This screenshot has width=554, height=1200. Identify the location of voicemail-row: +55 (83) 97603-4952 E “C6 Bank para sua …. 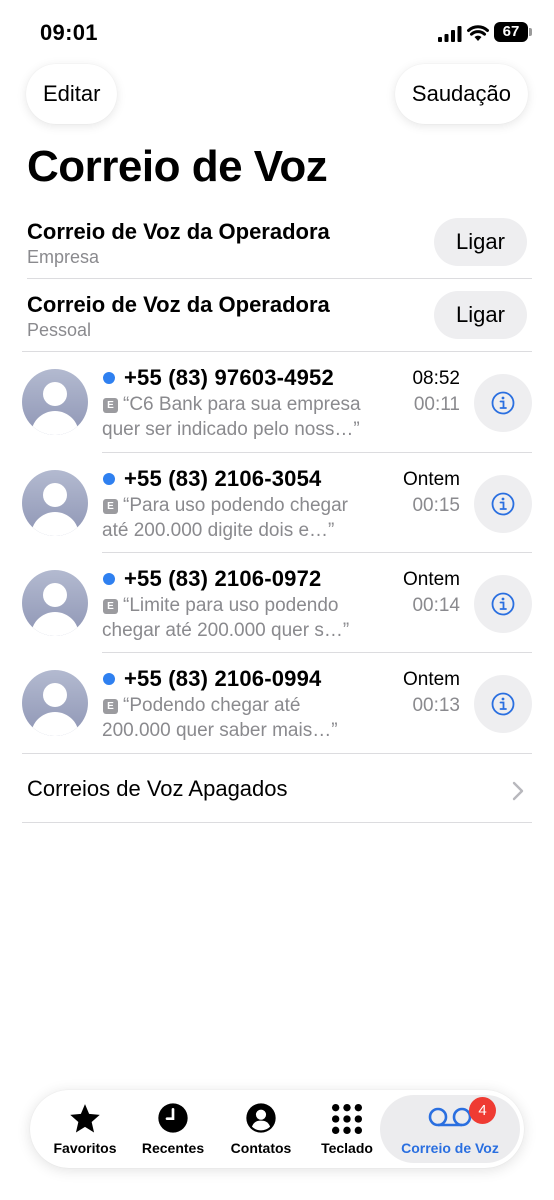
(277, 402).